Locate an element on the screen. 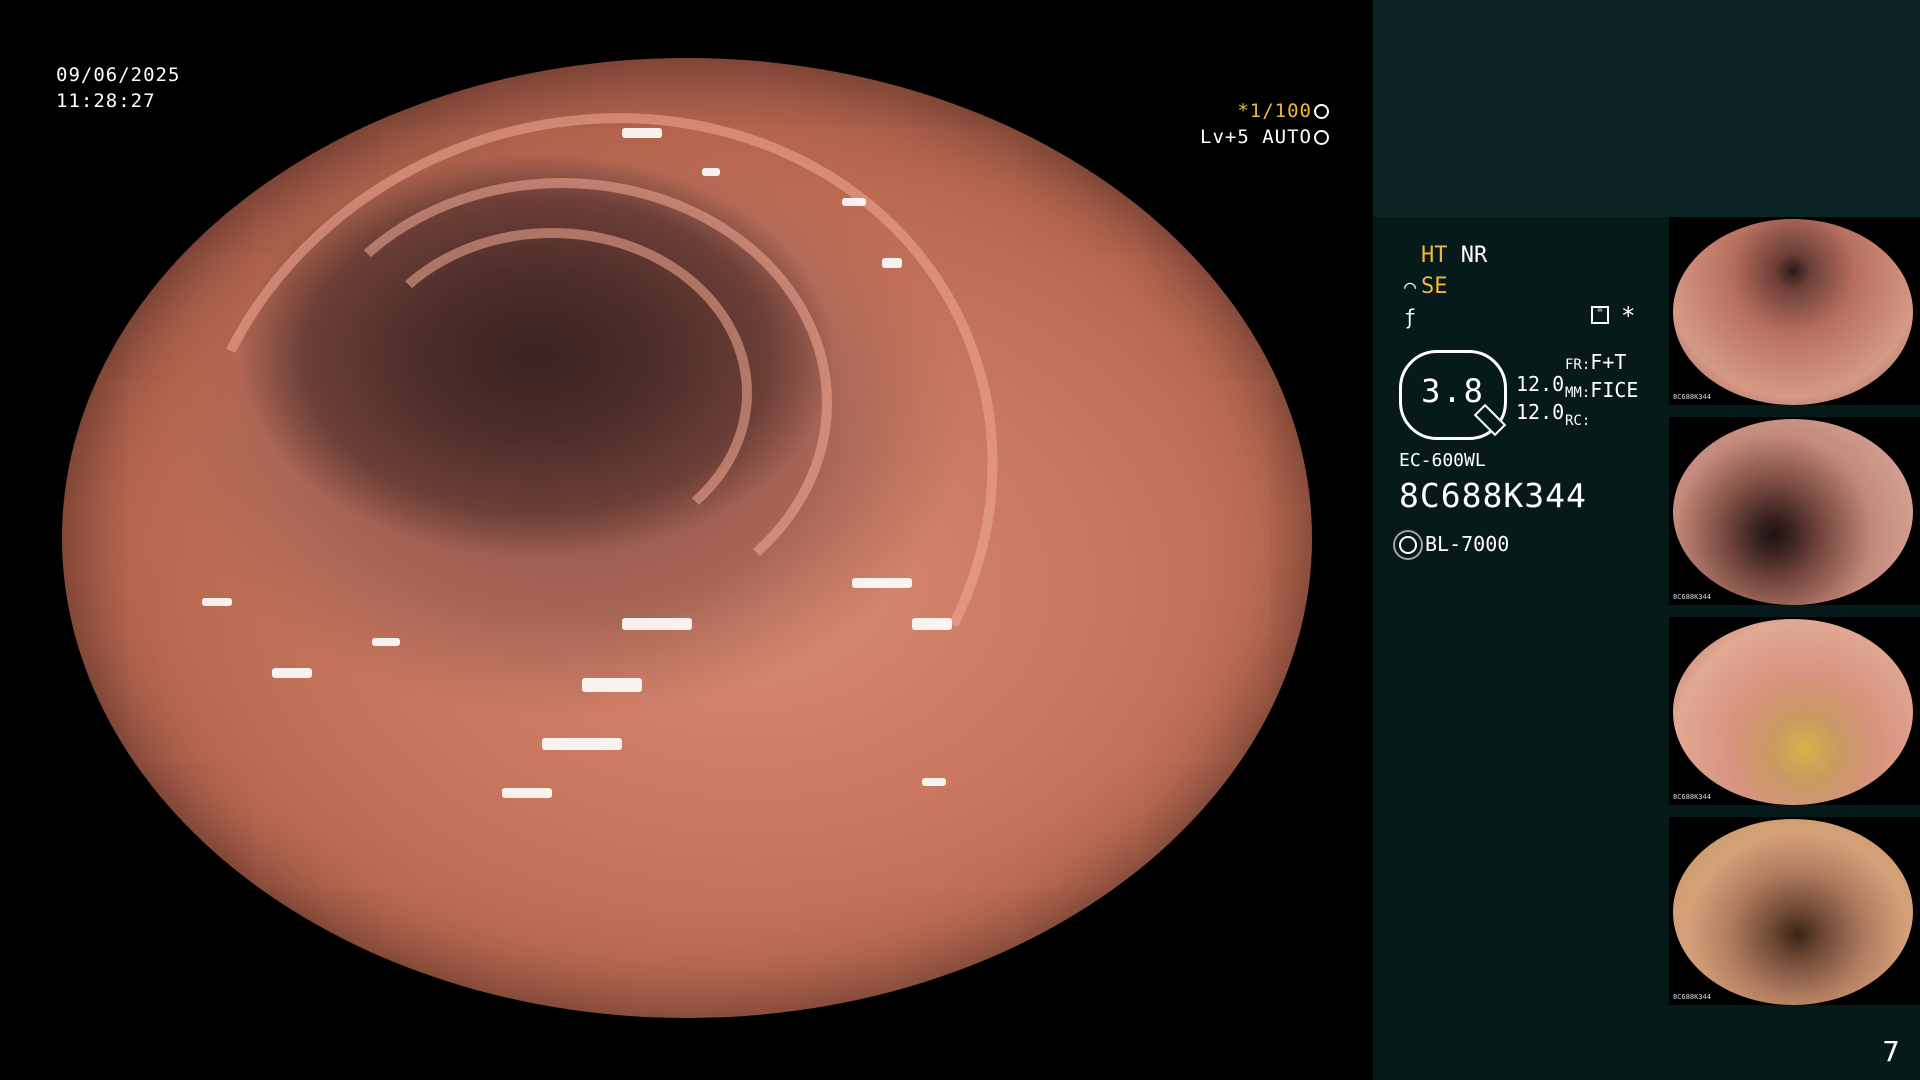 This screenshot has height=1080, width=1920. date-label: 09/06/2025 is located at coordinates (118, 75).